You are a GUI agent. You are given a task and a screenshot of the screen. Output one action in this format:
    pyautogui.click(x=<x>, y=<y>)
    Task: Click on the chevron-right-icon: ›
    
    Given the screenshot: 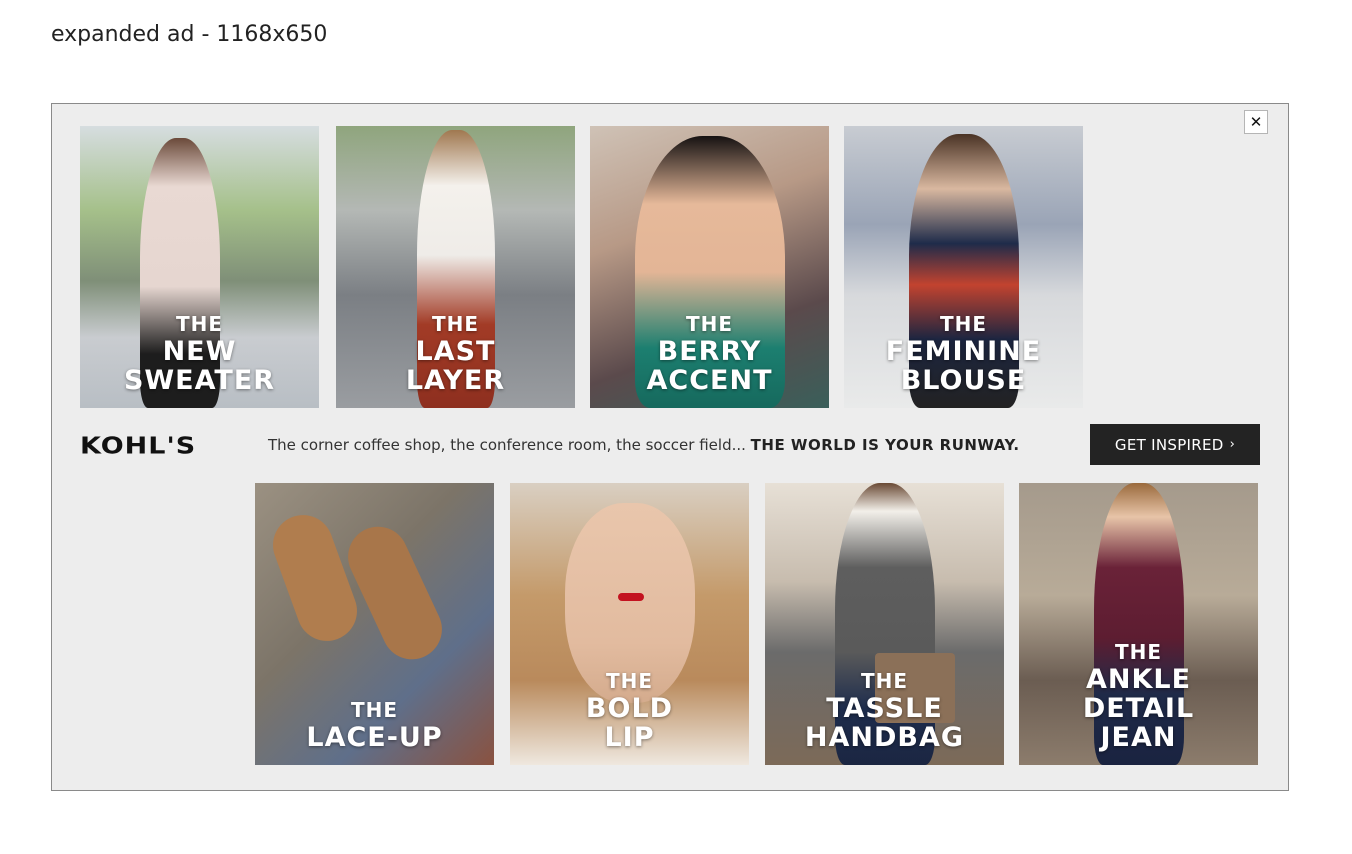 What is the action you would take?
    pyautogui.click(x=1232, y=444)
    